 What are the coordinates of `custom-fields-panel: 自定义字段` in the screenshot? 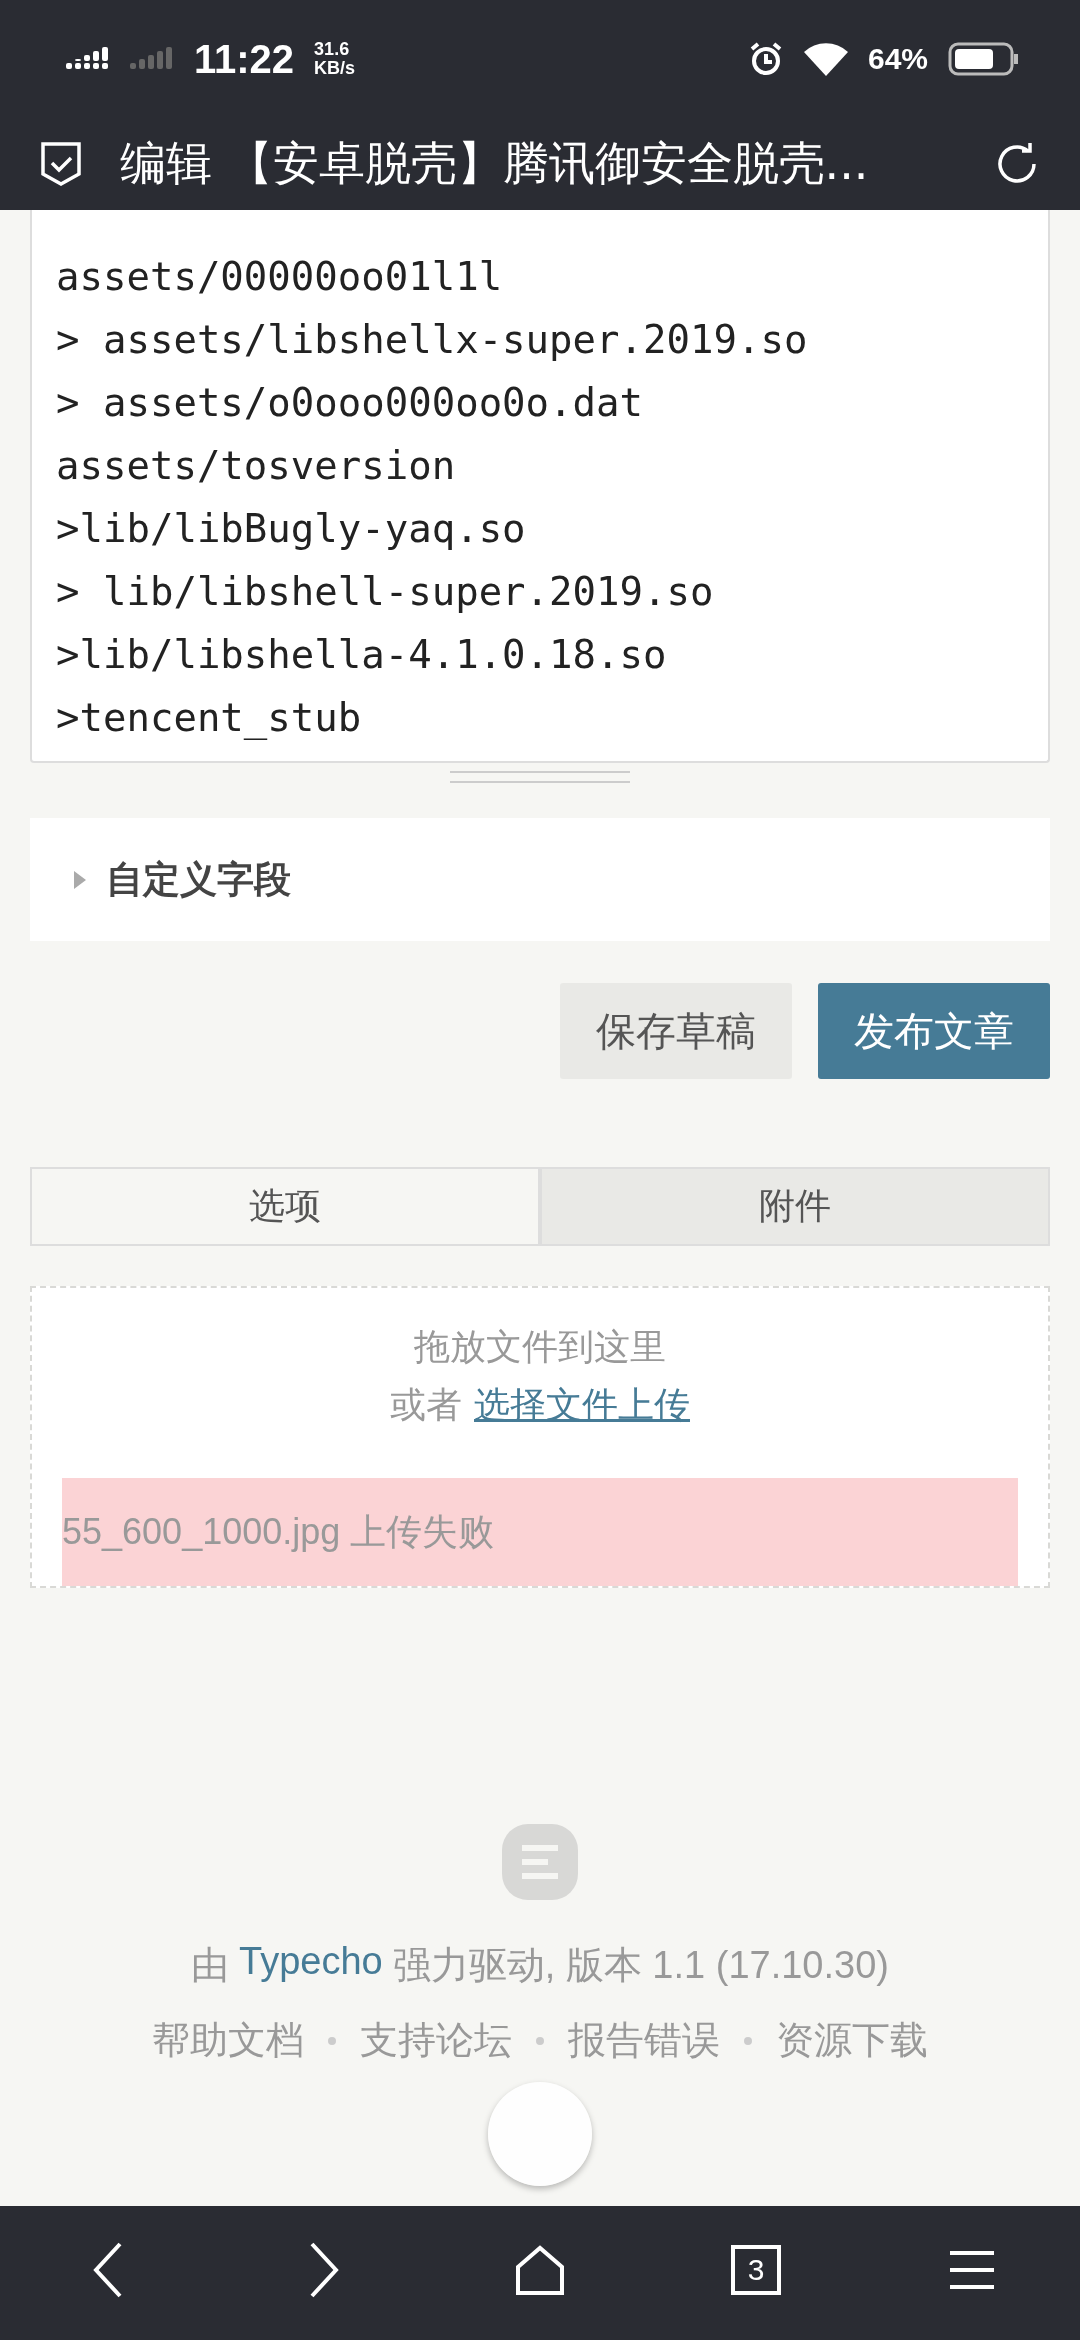 It's located at (540, 879).